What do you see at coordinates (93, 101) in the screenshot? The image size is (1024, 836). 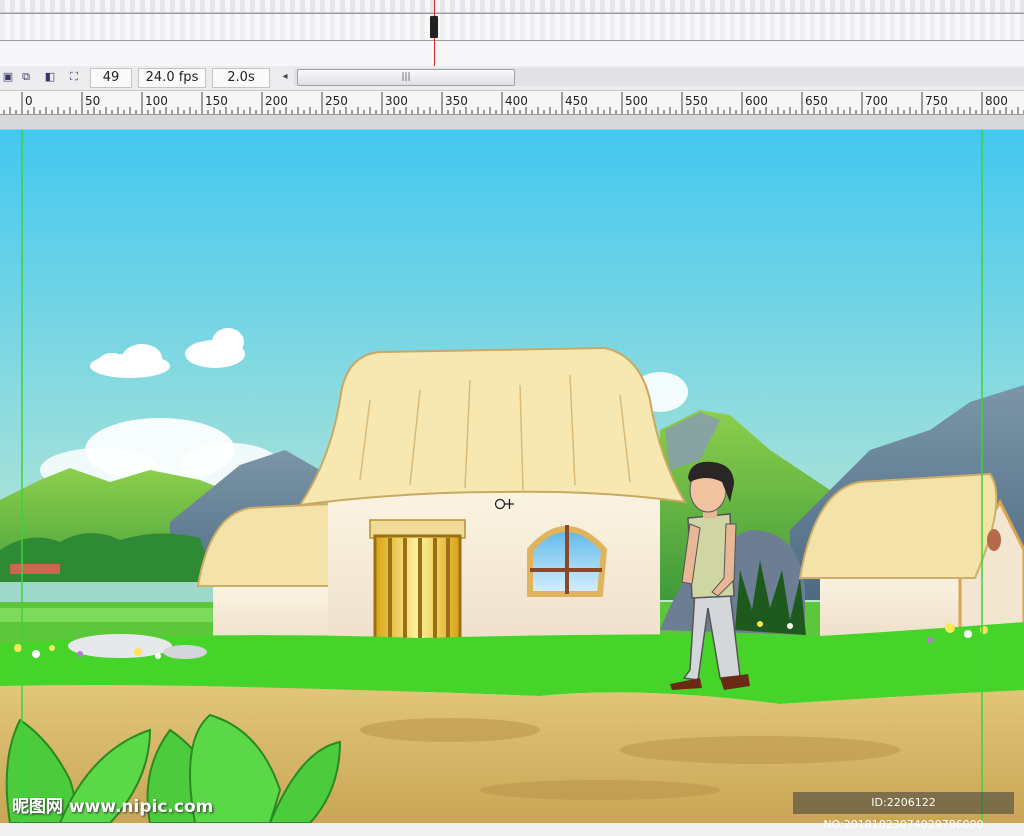 I see `ruler-label: 50` at bounding box center [93, 101].